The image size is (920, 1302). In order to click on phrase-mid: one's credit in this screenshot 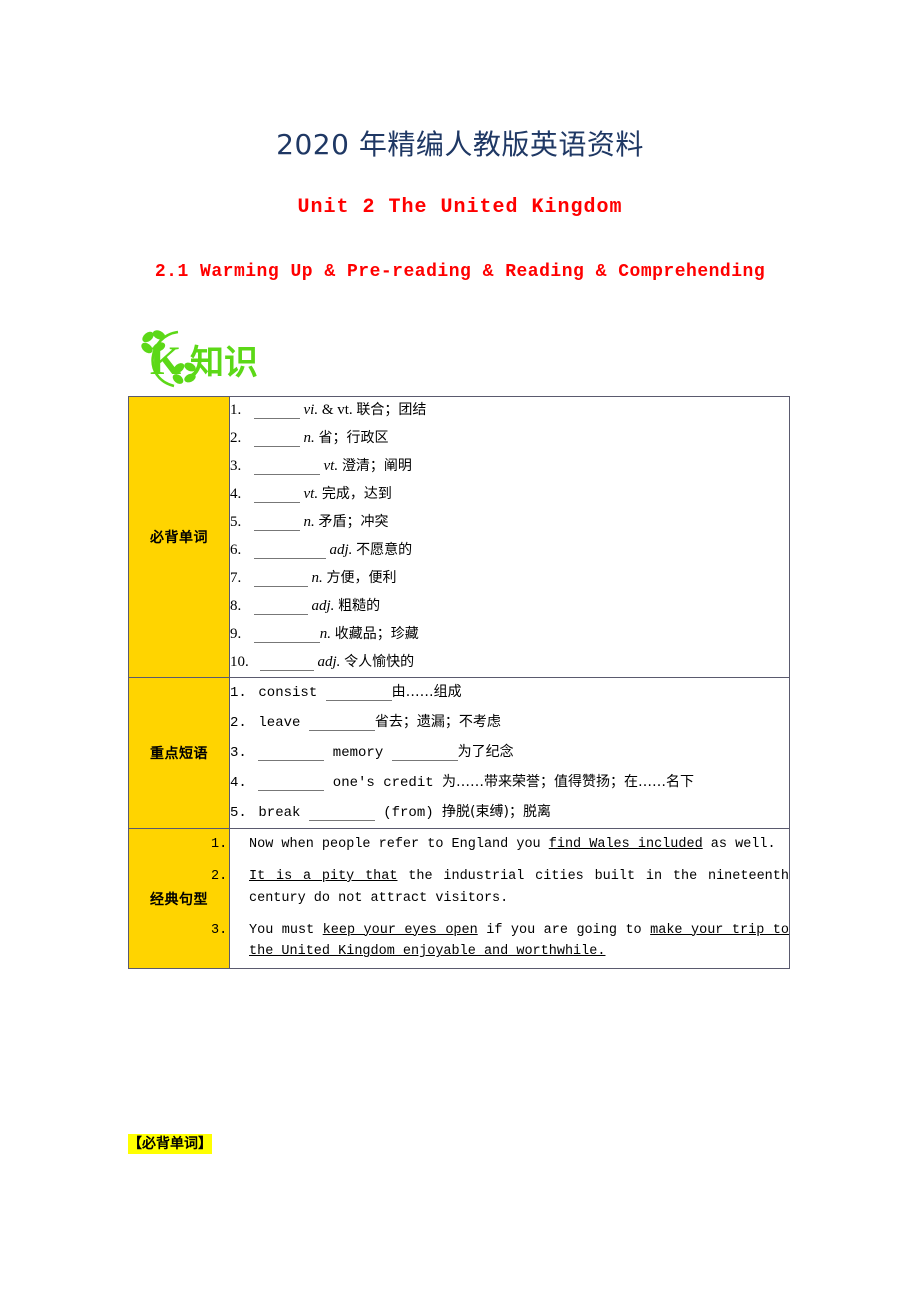, I will do `click(383, 783)`.